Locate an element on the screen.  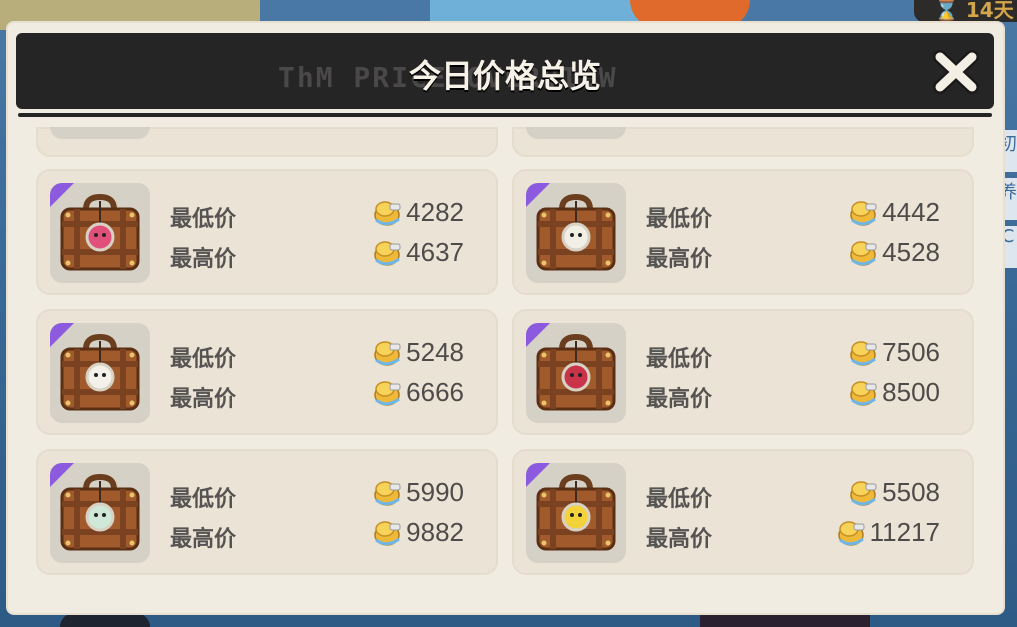
hourglass-icon: ⌛ is located at coordinates (946, 11).